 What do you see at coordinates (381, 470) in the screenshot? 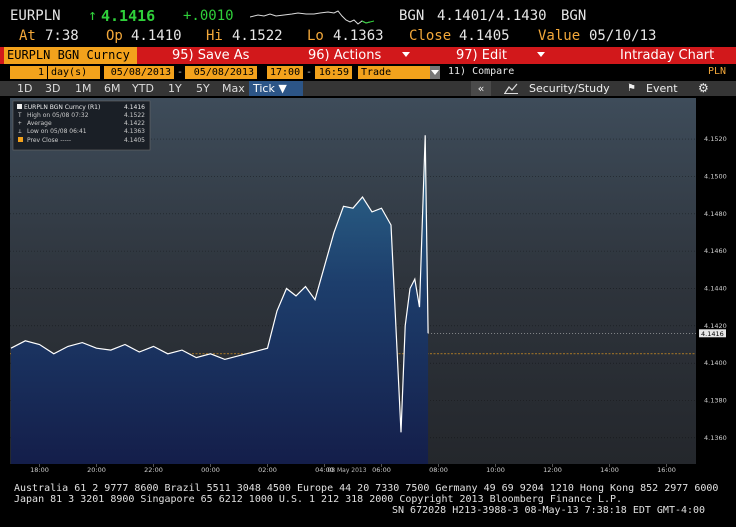
I see `x-tick-label: 06:00` at bounding box center [381, 470].